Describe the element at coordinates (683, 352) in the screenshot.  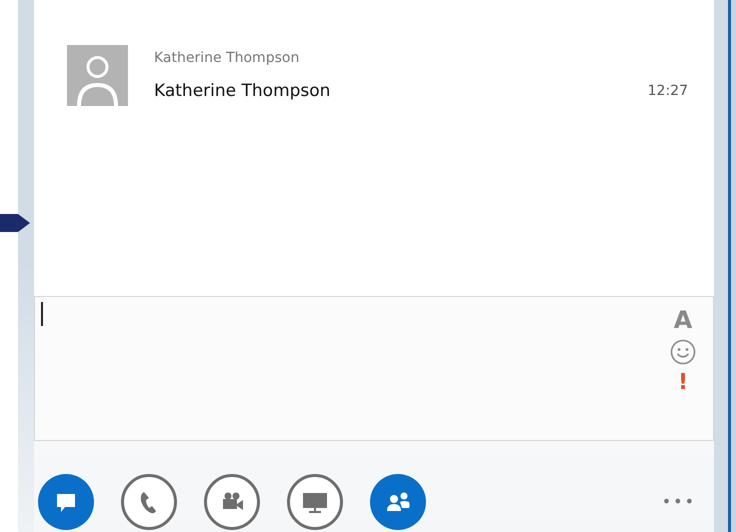
I see `emoticon-button` at that location.